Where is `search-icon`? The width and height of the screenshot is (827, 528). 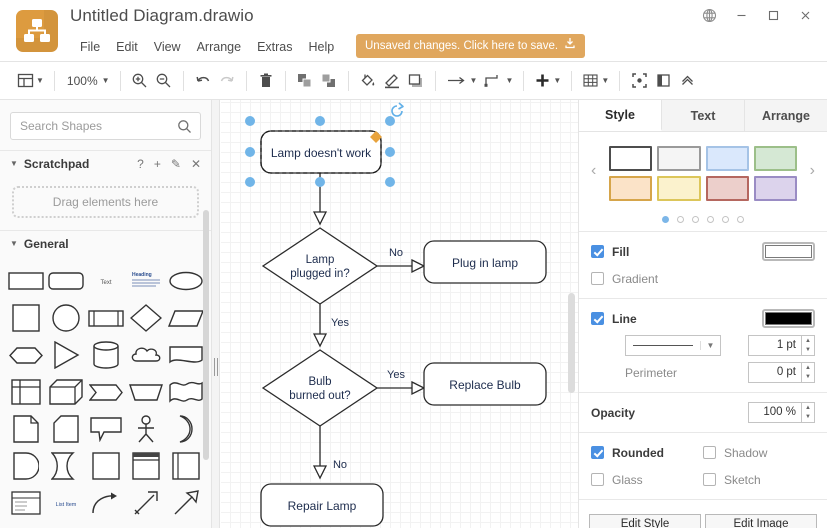
search-icon is located at coordinates (184, 128).